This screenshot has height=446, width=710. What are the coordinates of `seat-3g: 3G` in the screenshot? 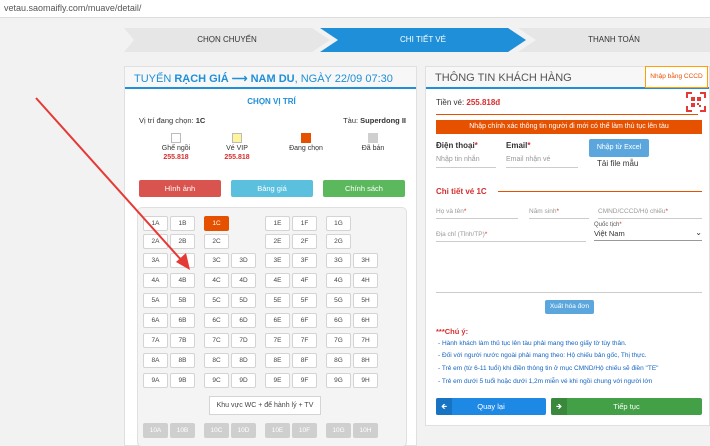 It's located at (338, 260).